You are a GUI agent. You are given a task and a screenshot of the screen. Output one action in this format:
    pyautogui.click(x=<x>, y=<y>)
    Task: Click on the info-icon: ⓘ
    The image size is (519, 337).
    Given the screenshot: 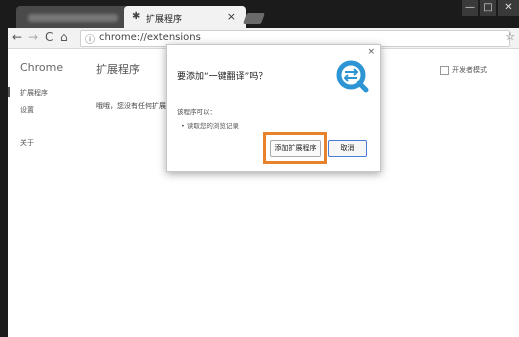 What is the action you would take?
    pyautogui.click(x=90, y=38)
    